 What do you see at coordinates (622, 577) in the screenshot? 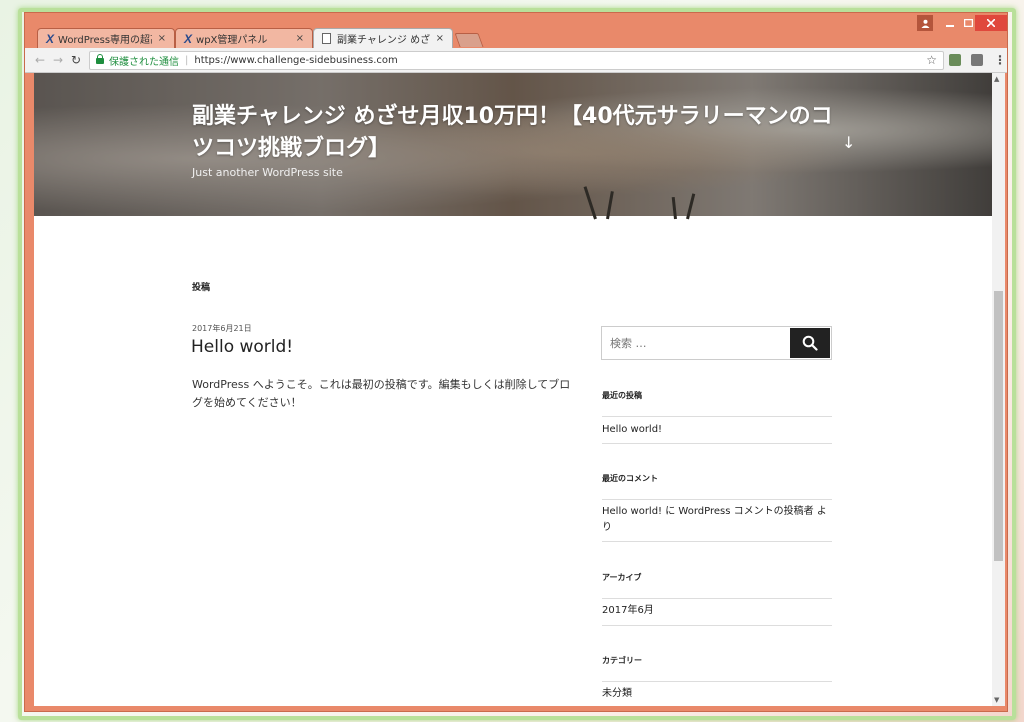
I see `archives-title: アーカイブ` at bounding box center [622, 577].